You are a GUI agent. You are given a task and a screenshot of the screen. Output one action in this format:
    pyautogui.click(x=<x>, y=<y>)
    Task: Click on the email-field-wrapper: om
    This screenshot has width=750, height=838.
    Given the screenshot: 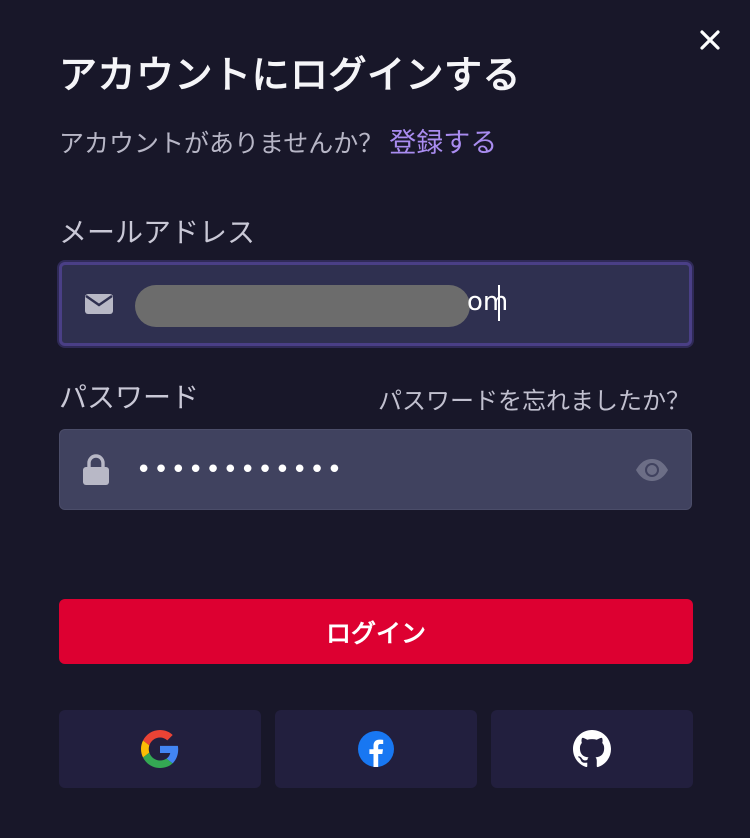 What is the action you would take?
    pyautogui.click(x=375, y=304)
    